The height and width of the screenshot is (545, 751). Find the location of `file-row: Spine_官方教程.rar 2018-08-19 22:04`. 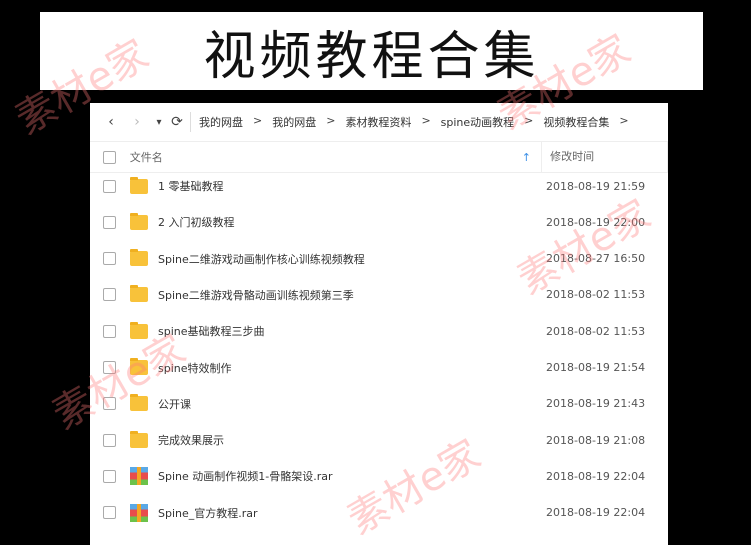

file-row: Spine_官方教程.rar 2018-08-19 22:04 is located at coordinates (379, 513).